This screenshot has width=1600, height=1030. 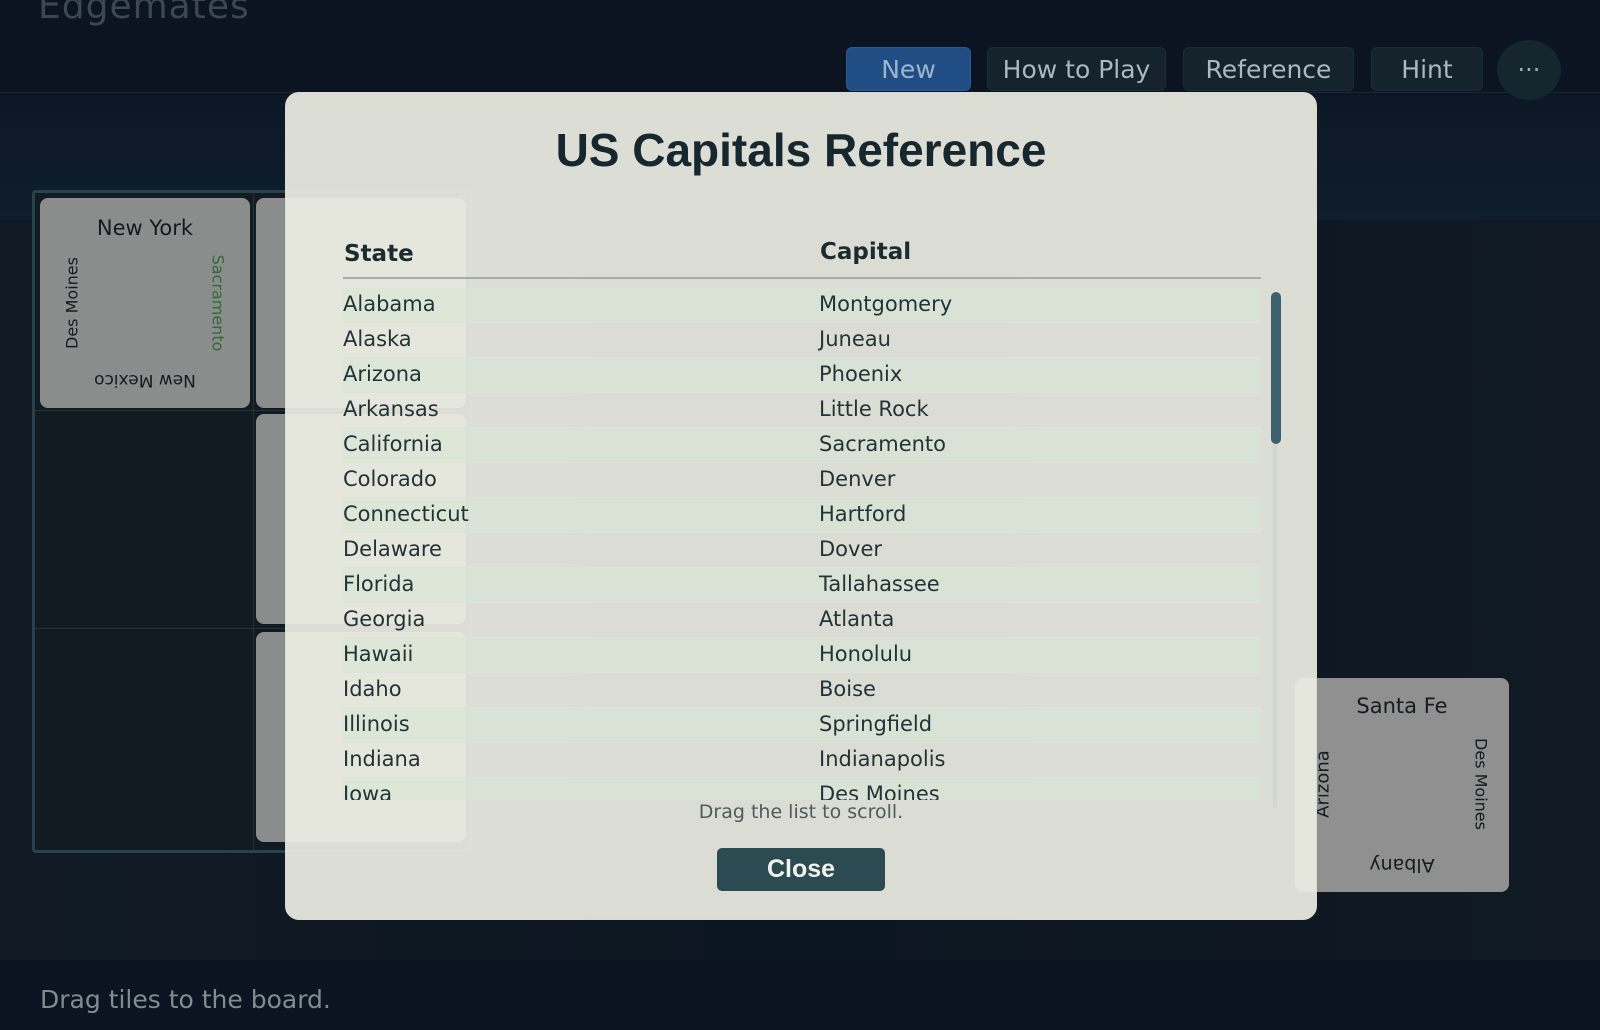 I want to click on capital-cell: Phoenix, so click(x=861, y=374).